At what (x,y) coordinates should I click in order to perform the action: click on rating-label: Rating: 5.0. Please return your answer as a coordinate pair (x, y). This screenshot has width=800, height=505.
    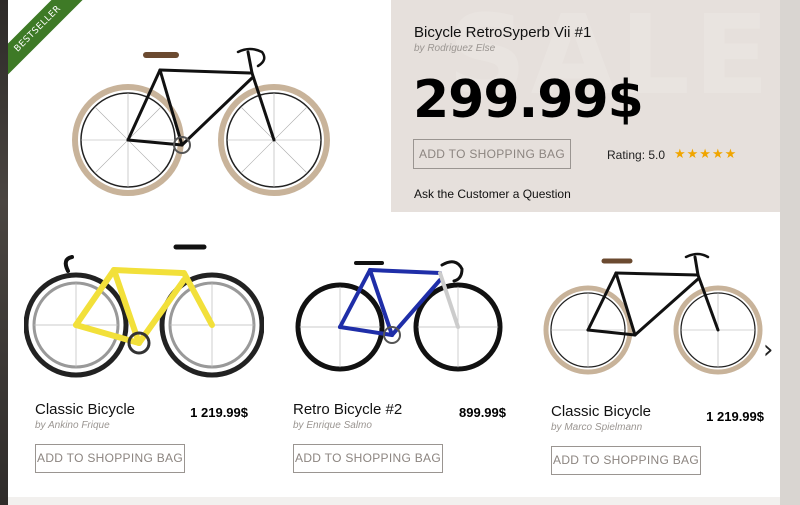
    Looking at the image, I should click on (636, 155).